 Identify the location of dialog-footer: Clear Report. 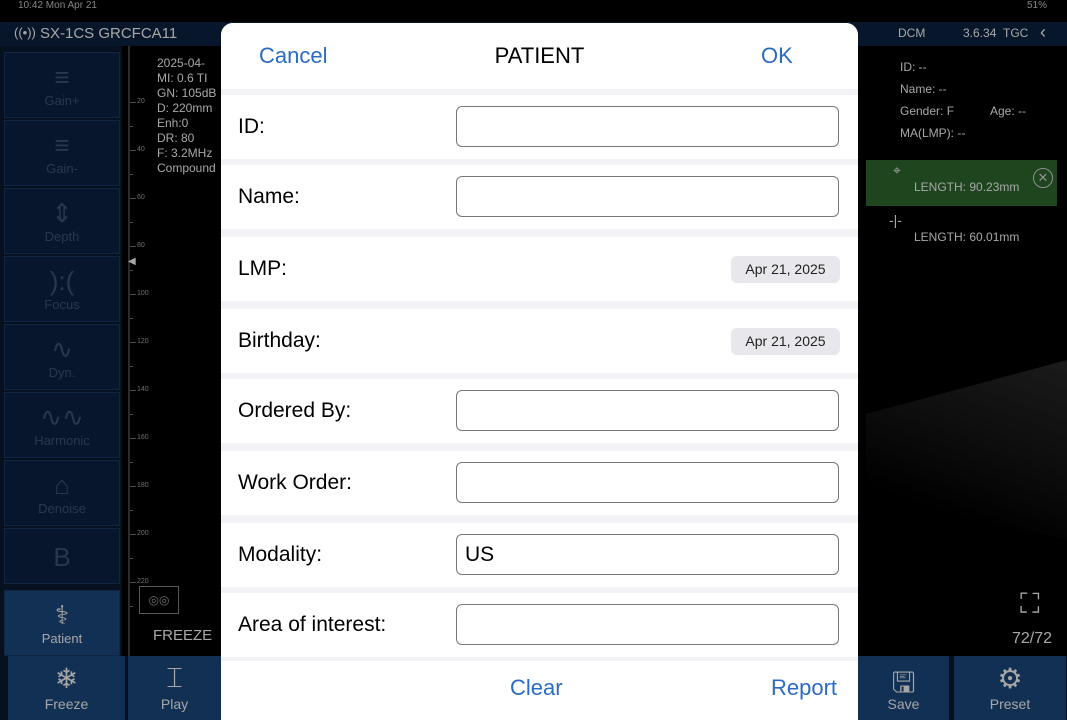
(539, 690).